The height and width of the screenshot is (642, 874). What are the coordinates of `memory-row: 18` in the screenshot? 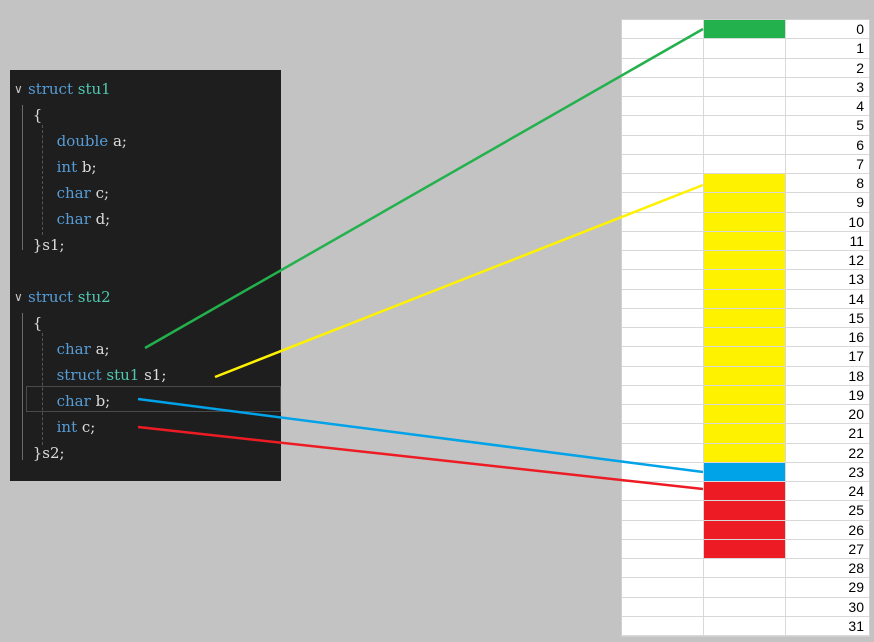 It's located at (745, 376).